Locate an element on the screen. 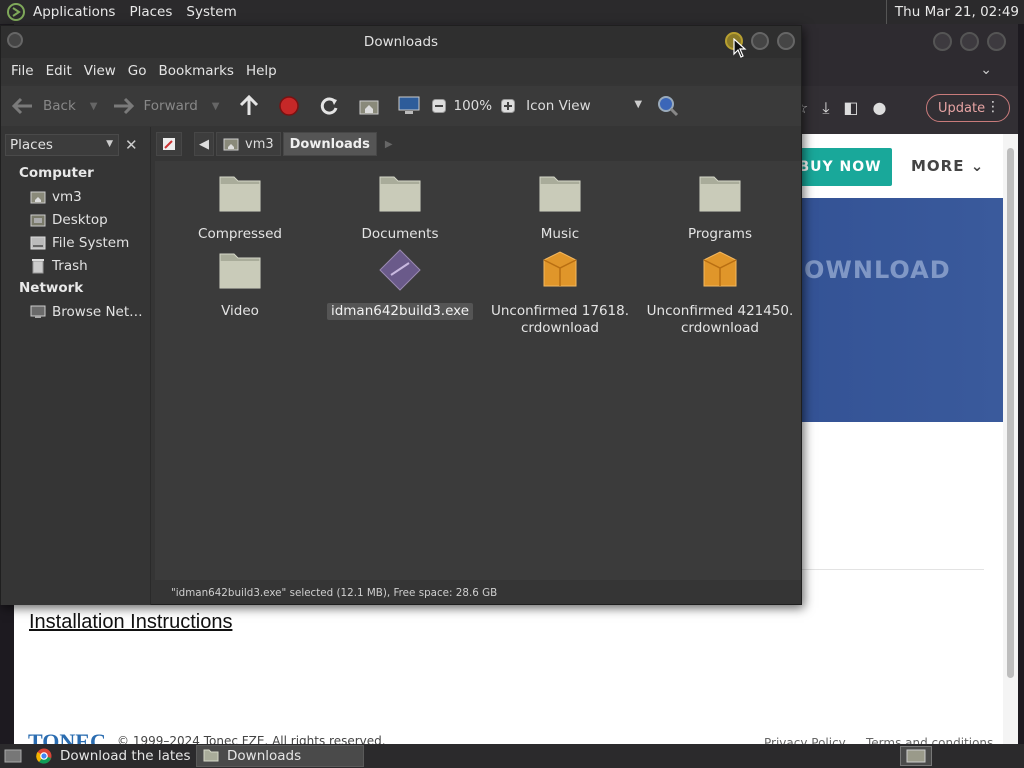 The image size is (1024, 768). clock: Thu Mar 21, 02:49 is located at coordinates (954, 12).